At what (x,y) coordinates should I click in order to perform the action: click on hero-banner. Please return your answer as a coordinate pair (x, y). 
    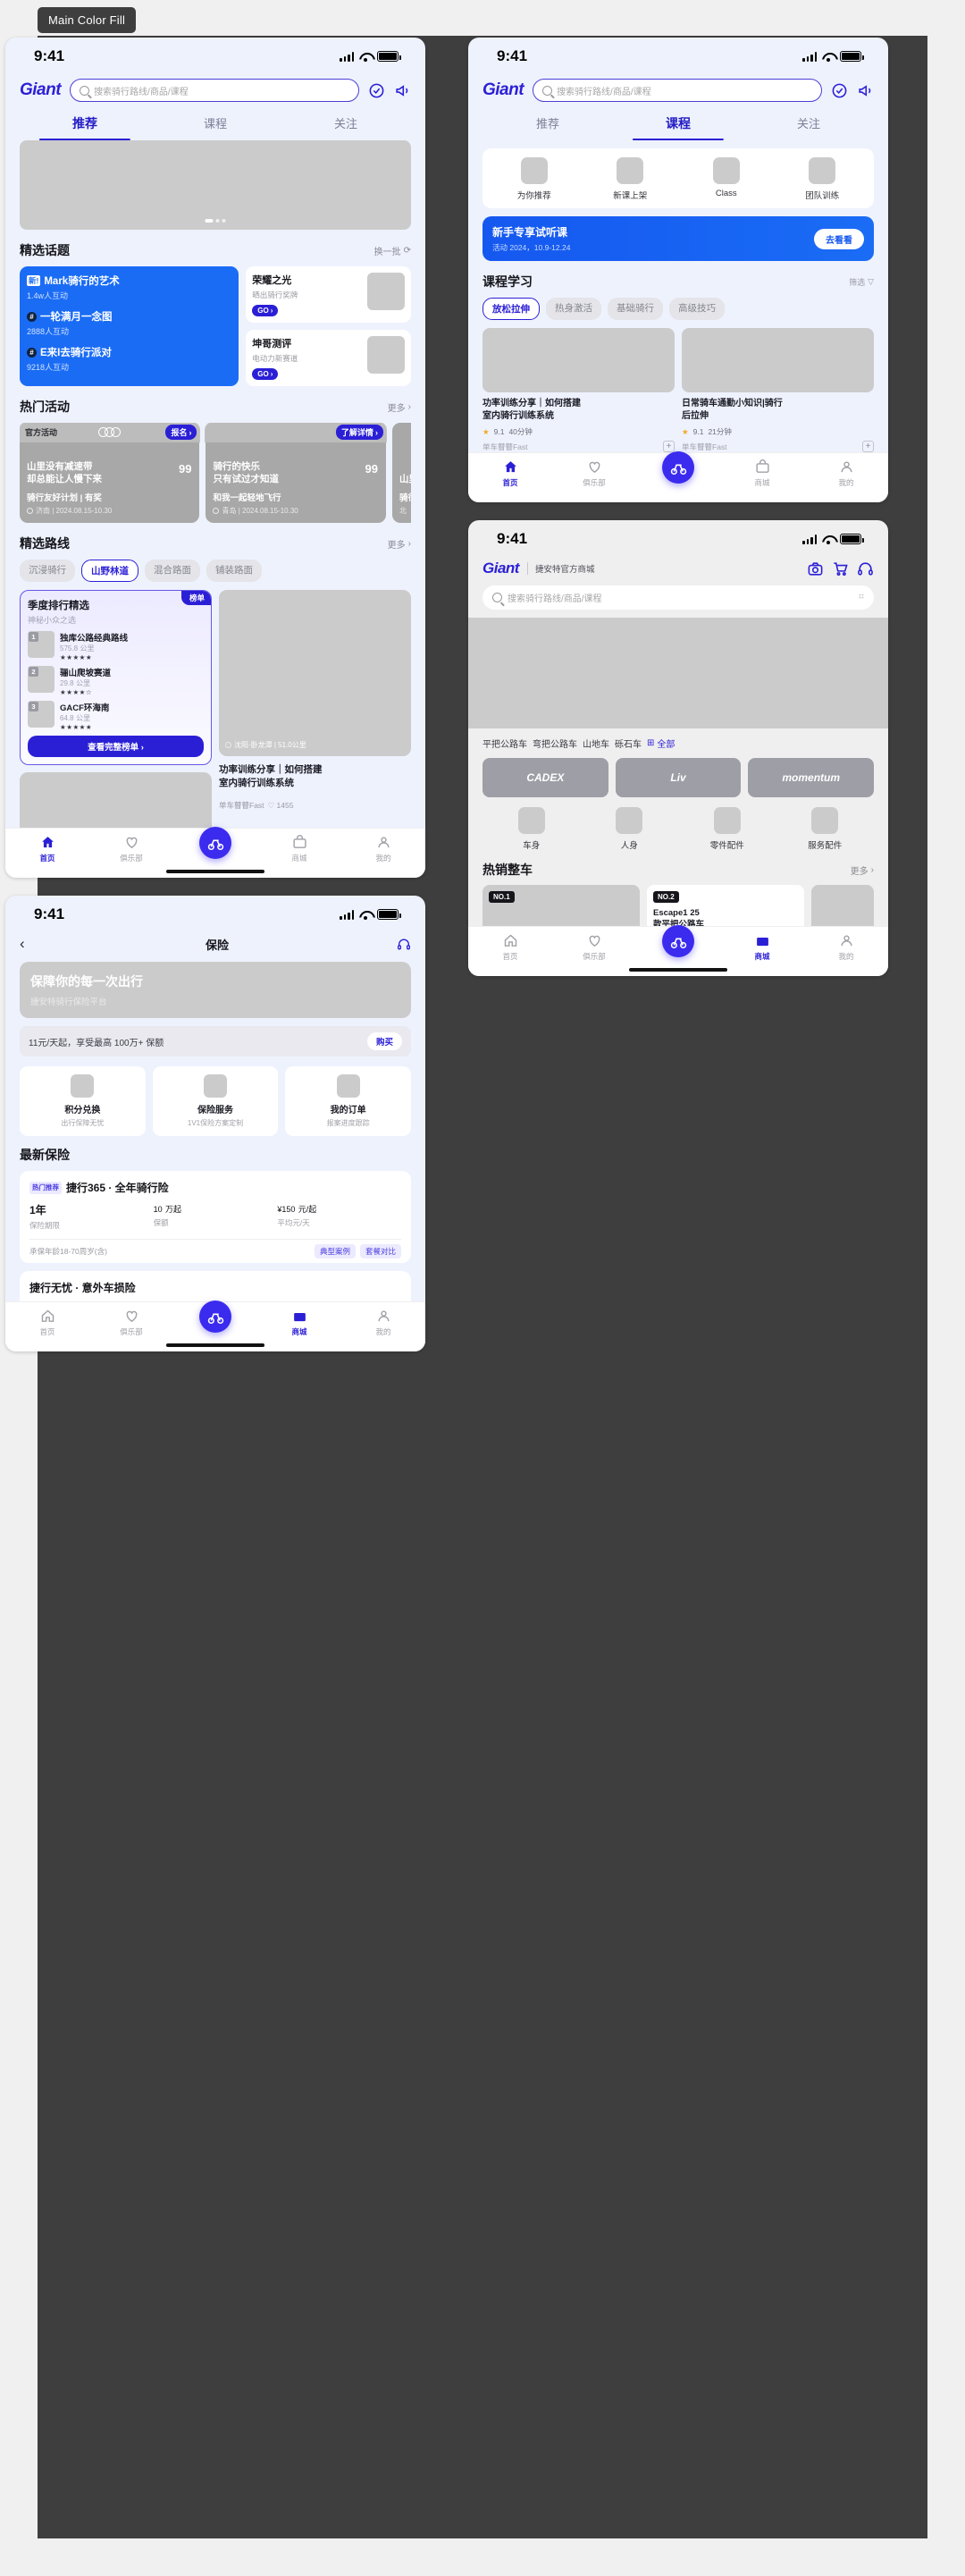
    Looking at the image, I should click on (215, 185).